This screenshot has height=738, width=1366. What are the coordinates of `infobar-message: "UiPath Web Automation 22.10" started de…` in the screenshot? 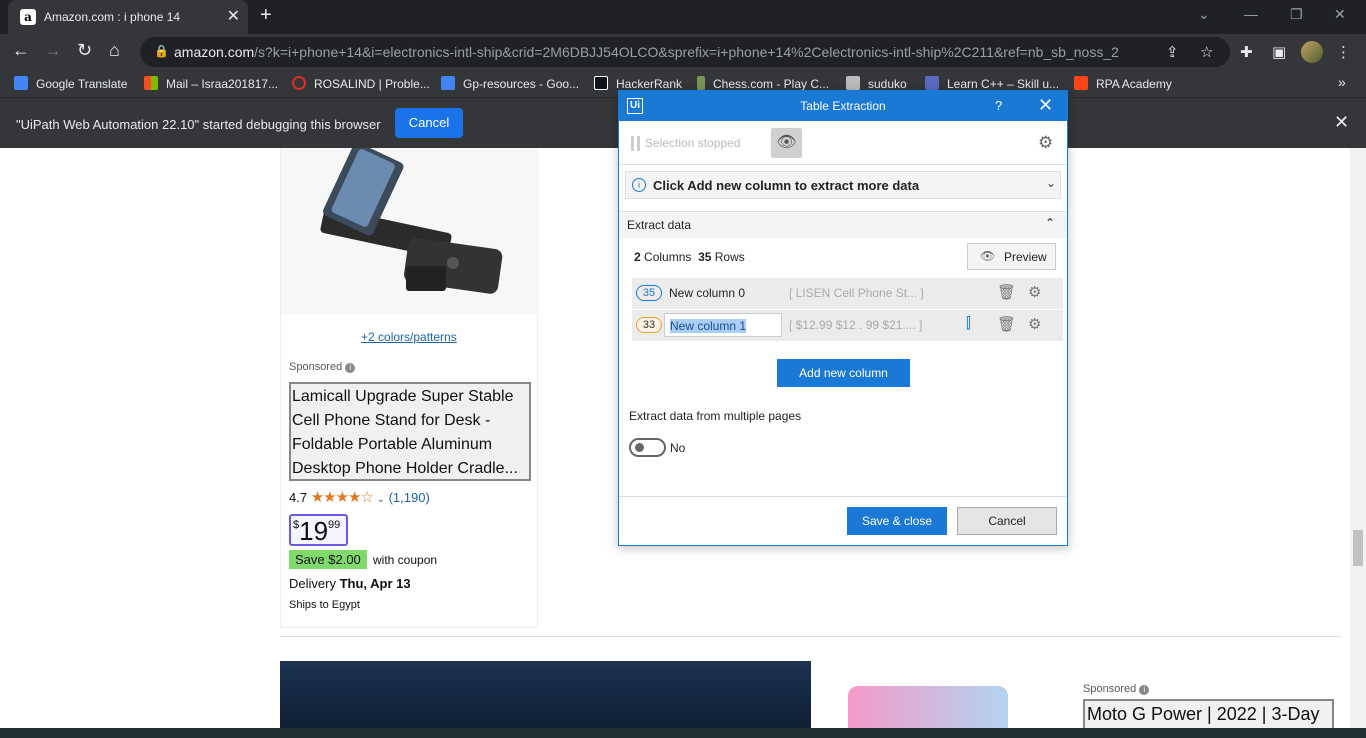 It's located at (198, 124).